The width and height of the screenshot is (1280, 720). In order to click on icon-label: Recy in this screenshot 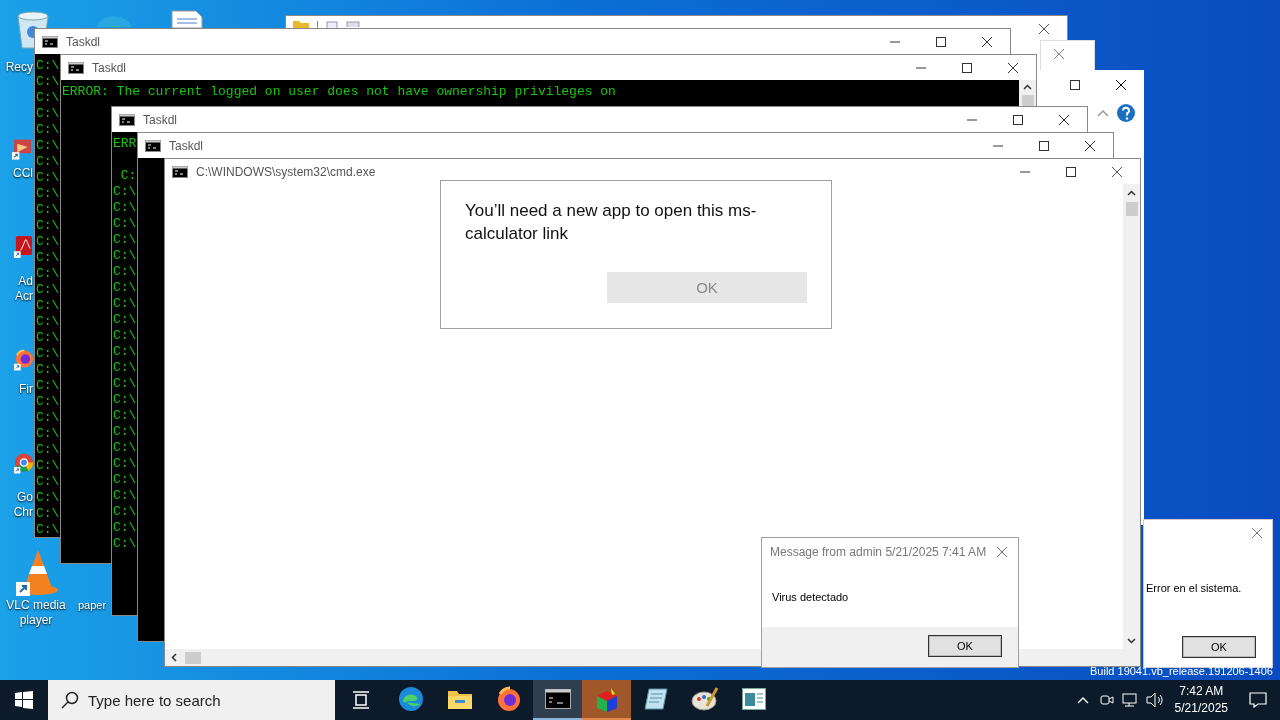, I will do `click(16, 67)`.